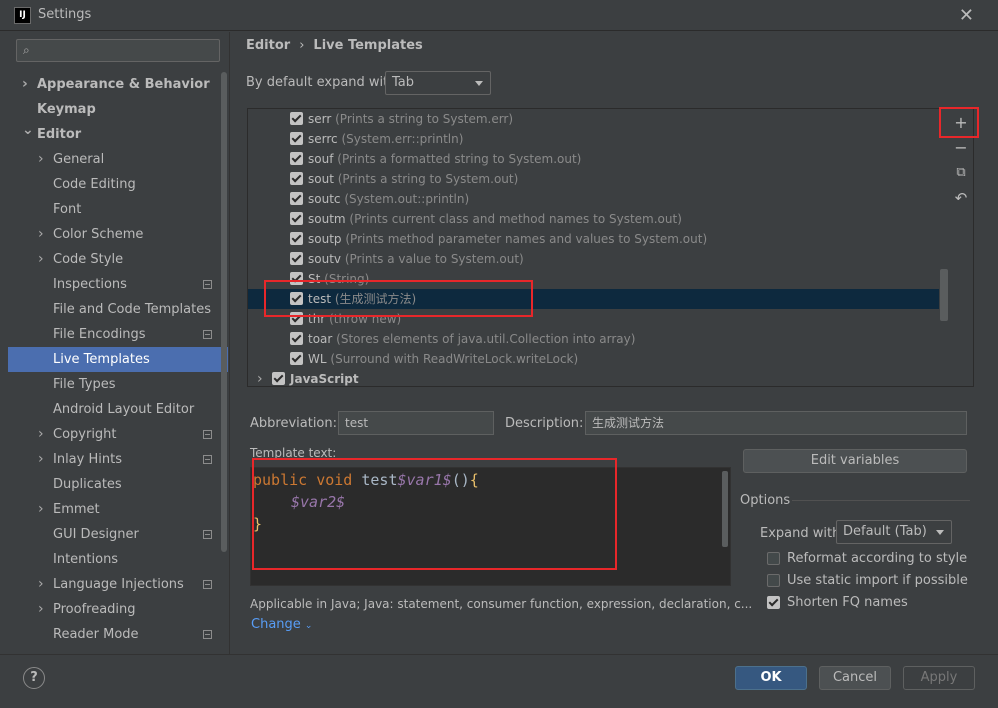 The image size is (998, 708). Describe the element at coordinates (765, 500) in the screenshot. I see `options-title: Options` at that location.